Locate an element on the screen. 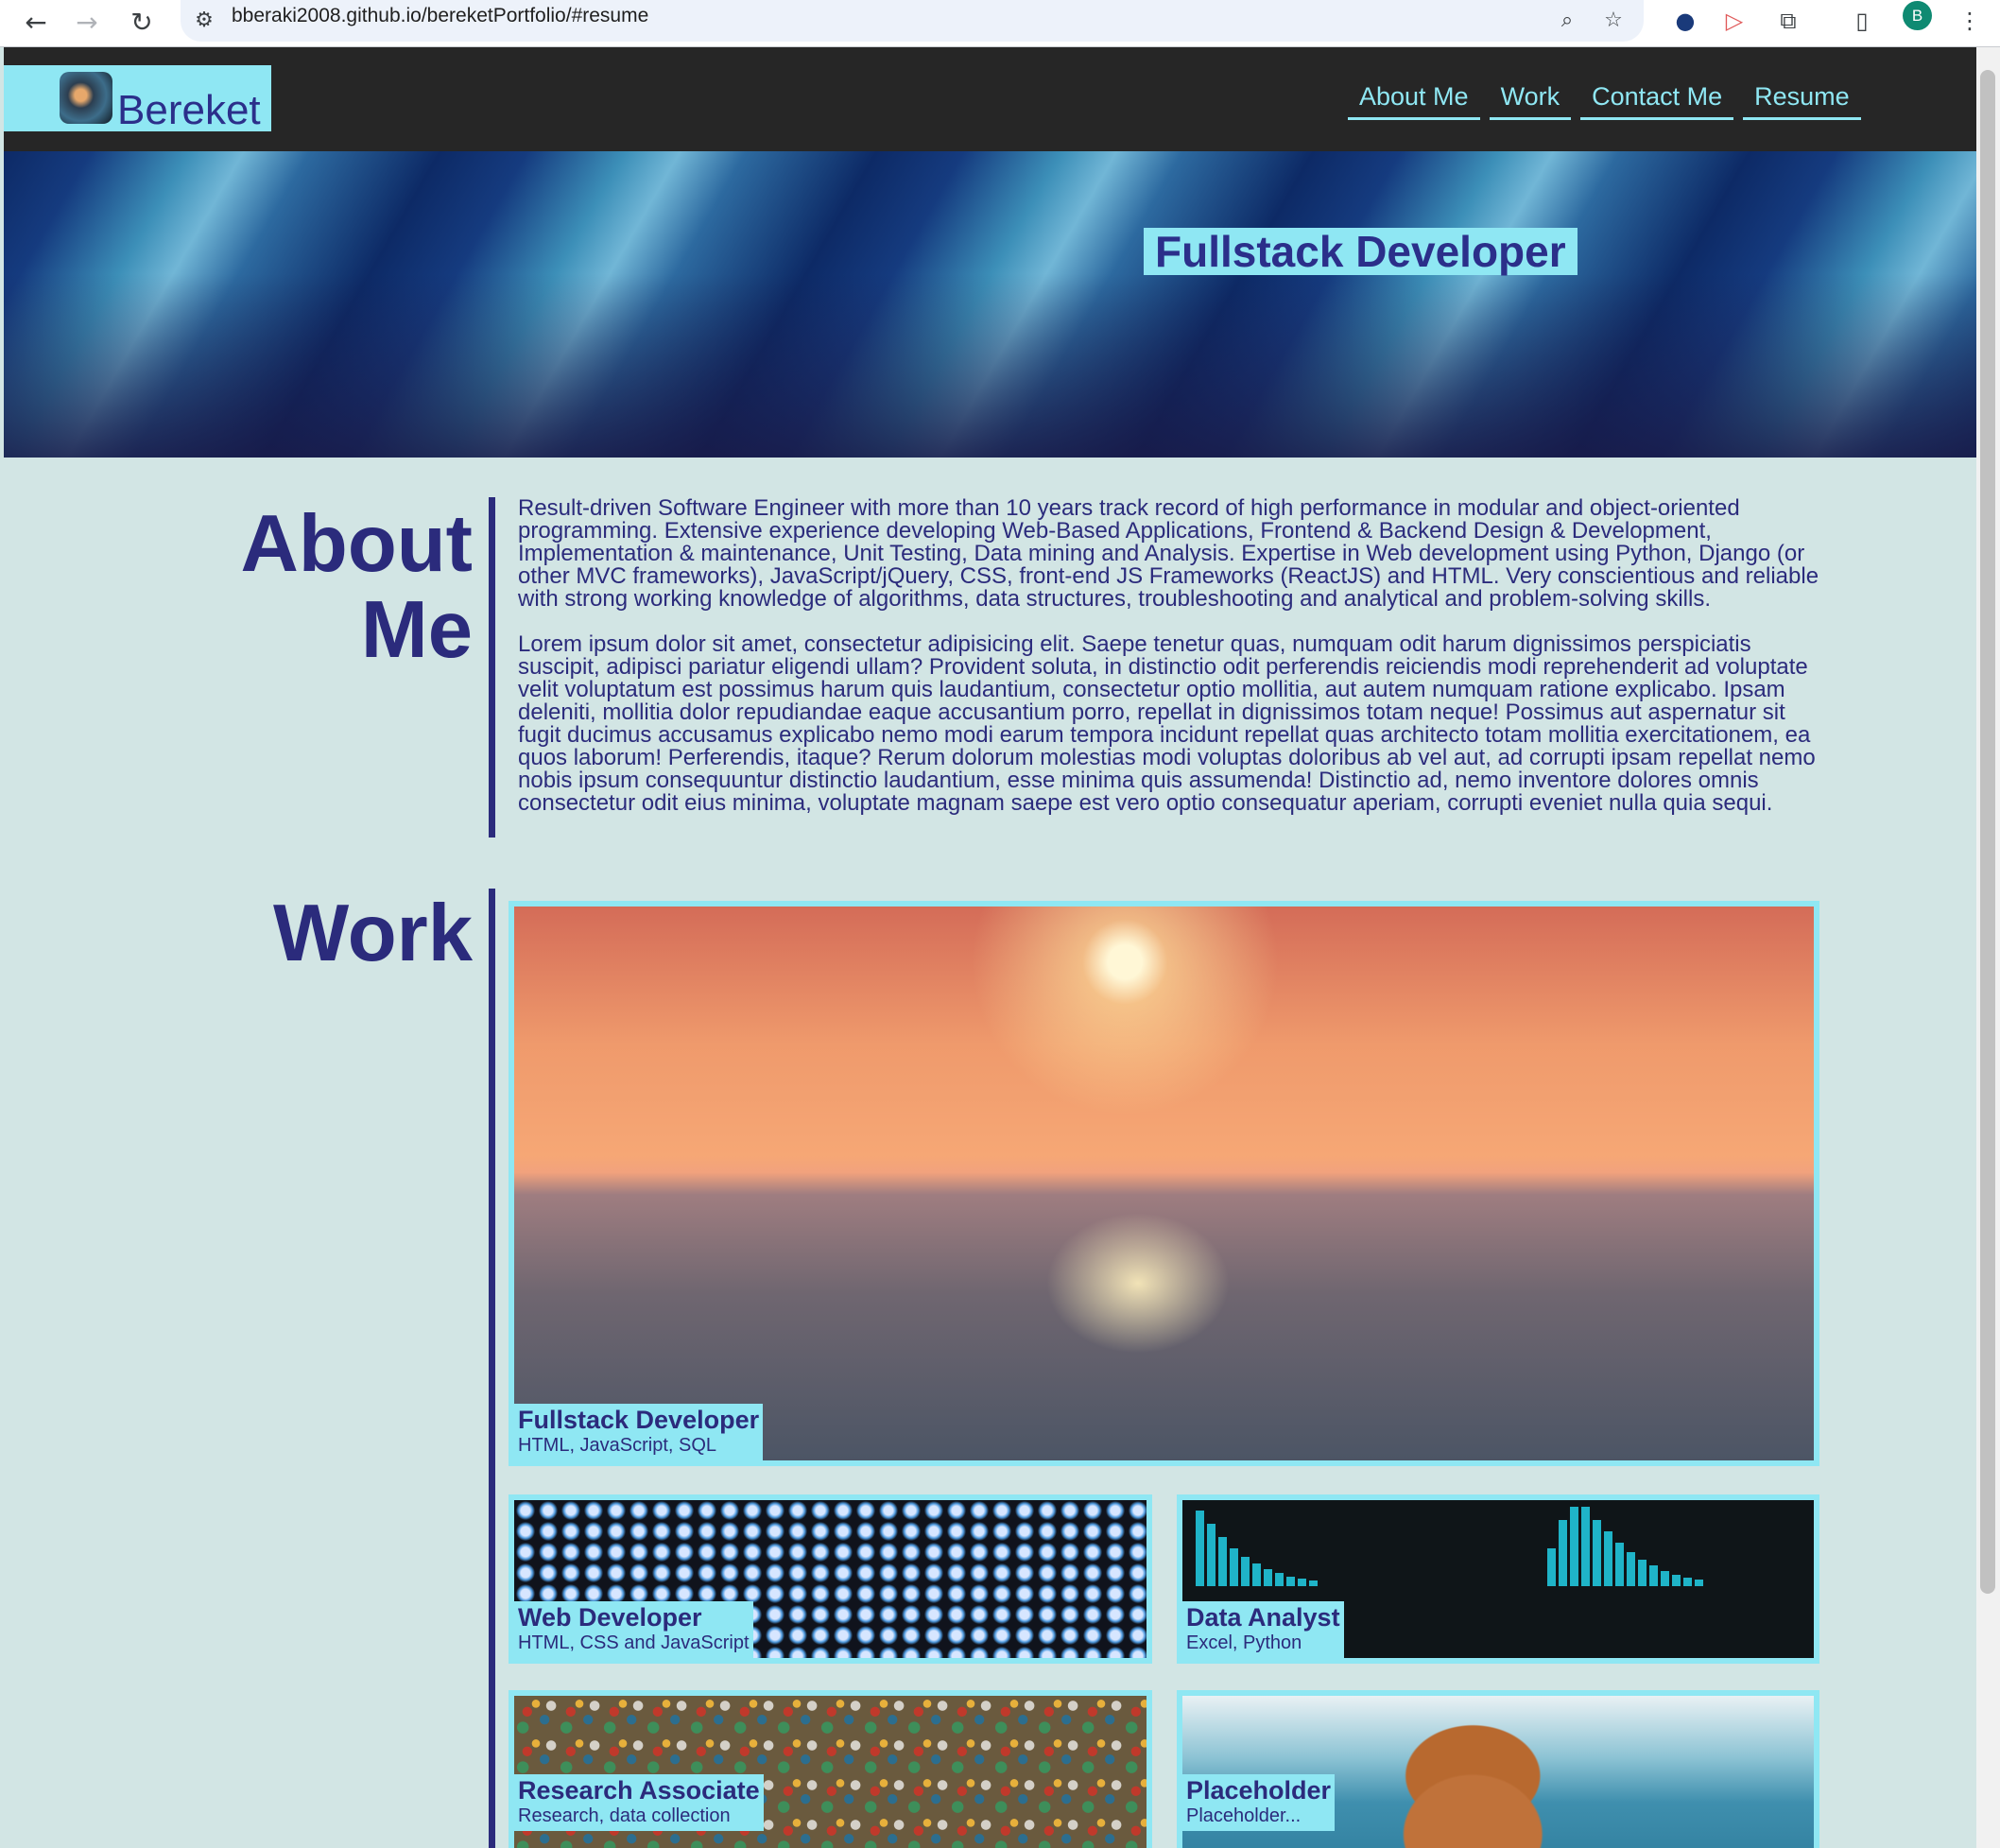 This screenshot has height=1848, width=2000. project-card-web-developer: Web Developer HTML, CSS and JavaScript is located at coordinates (831, 1579).